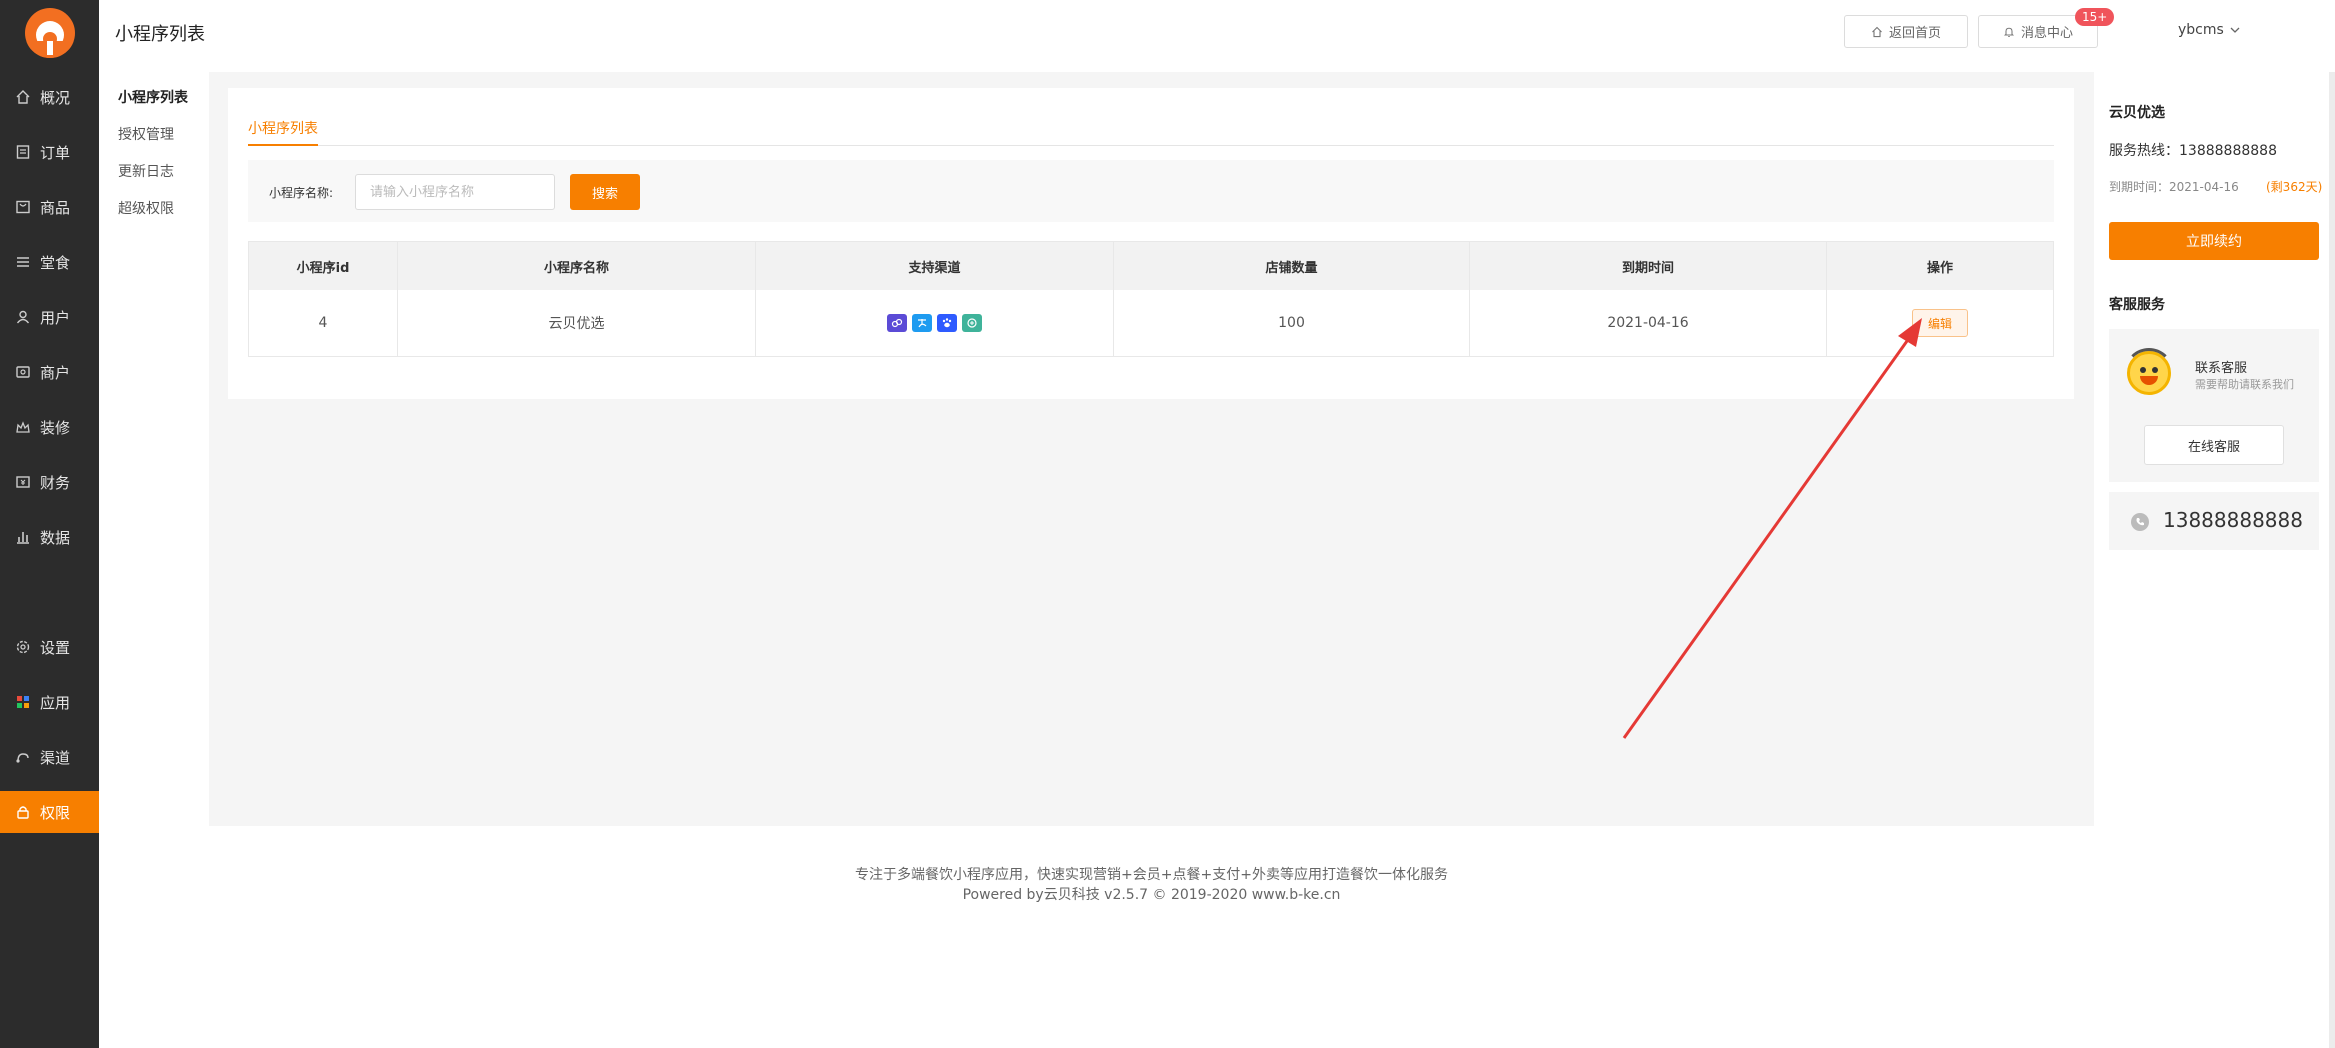 The image size is (2335, 1048). What do you see at coordinates (55, 537) in the screenshot?
I see `sidebar-item-label: 数据` at bounding box center [55, 537].